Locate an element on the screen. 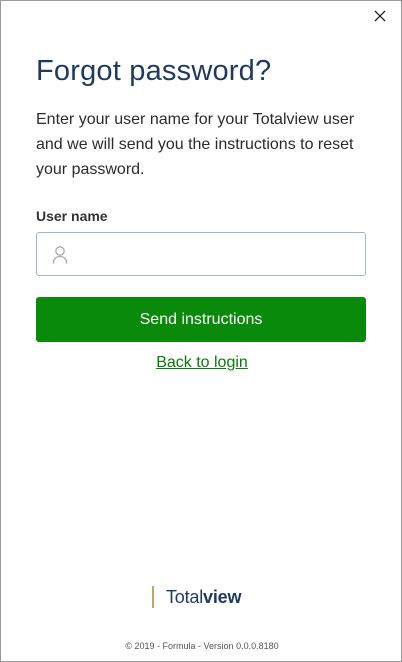 This screenshot has width=402, height=662. back-to-login-link: Back to login is located at coordinates (202, 362).